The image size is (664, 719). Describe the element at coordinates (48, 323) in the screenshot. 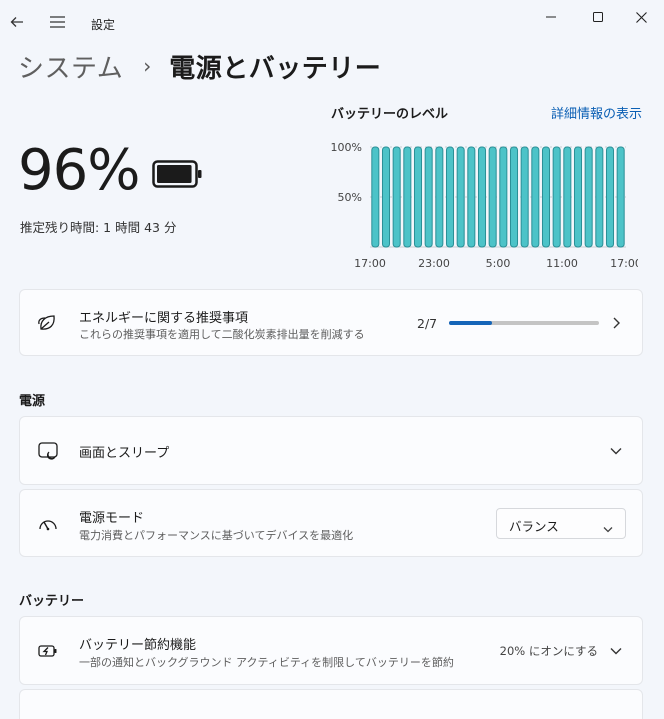

I see `leaf-icon` at that location.